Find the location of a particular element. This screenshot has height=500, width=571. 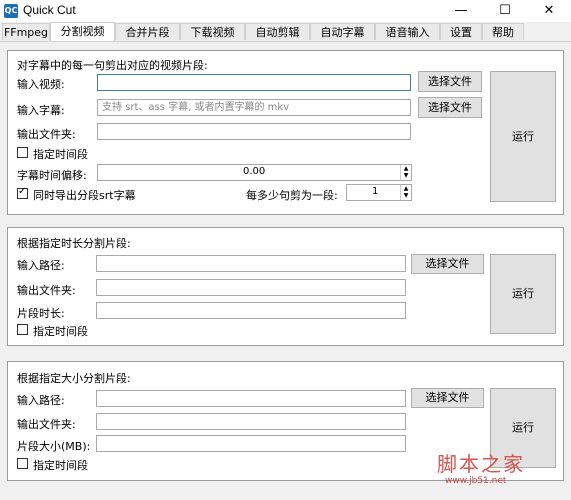

duration-field is located at coordinates (251, 310).